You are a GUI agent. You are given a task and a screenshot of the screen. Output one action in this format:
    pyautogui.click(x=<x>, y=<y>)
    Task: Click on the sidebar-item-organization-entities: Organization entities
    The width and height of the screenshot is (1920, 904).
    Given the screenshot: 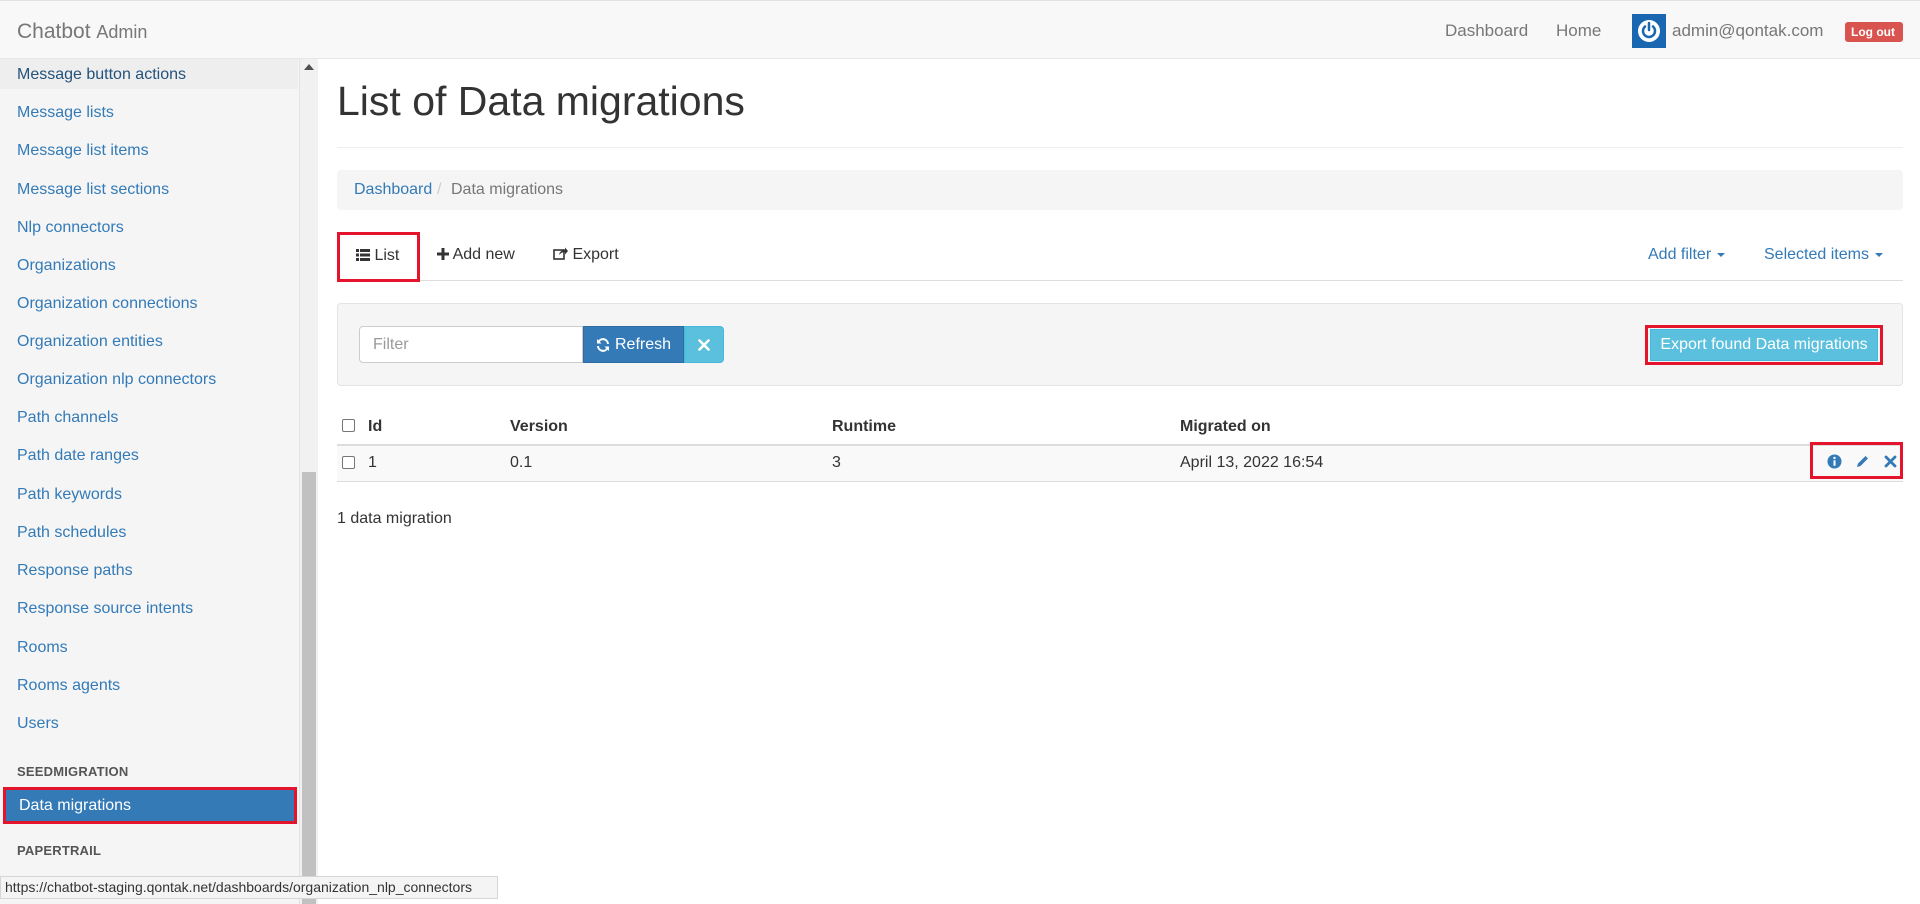 What is the action you would take?
    pyautogui.click(x=90, y=342)
    